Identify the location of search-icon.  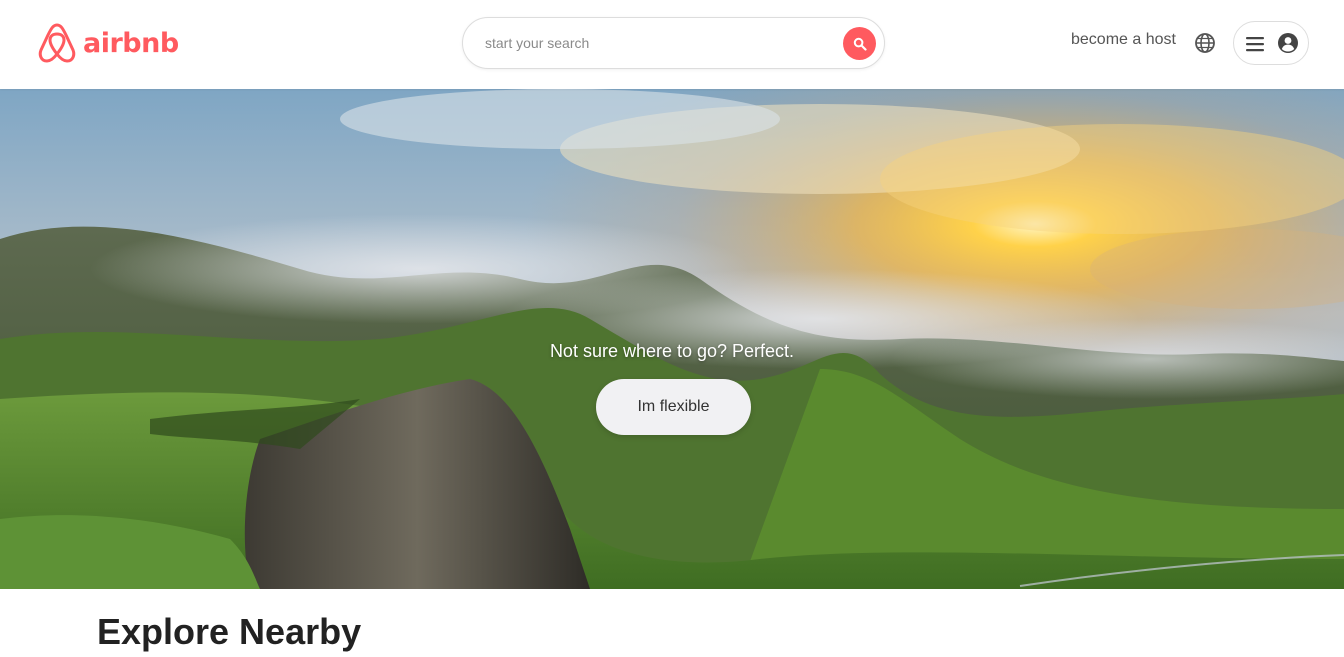
(860, 44).